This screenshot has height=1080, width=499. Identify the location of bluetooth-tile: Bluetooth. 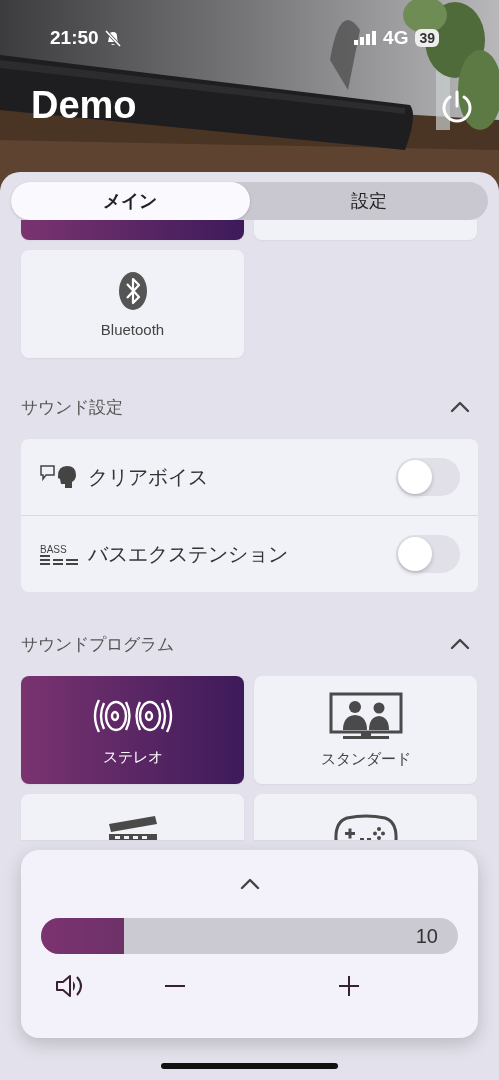
(132, 304).